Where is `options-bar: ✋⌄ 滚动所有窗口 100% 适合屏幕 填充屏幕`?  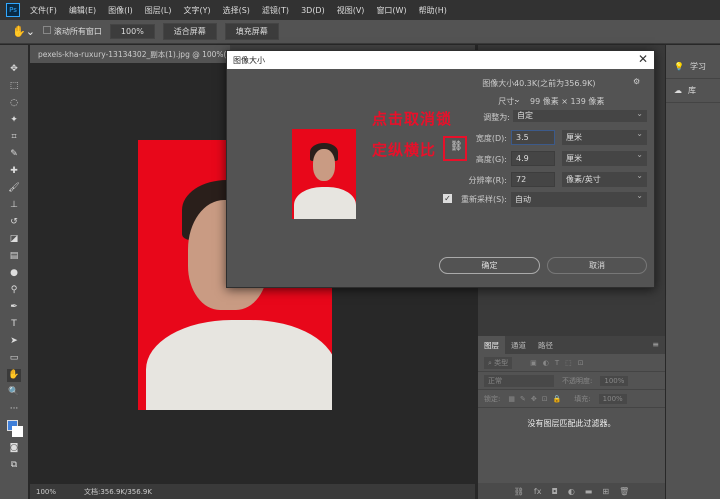
options-bar: ✋⌄ 滚动所有窗口 100% 适合屏幕 填充屏幕 is located at coordinates (360, 32).